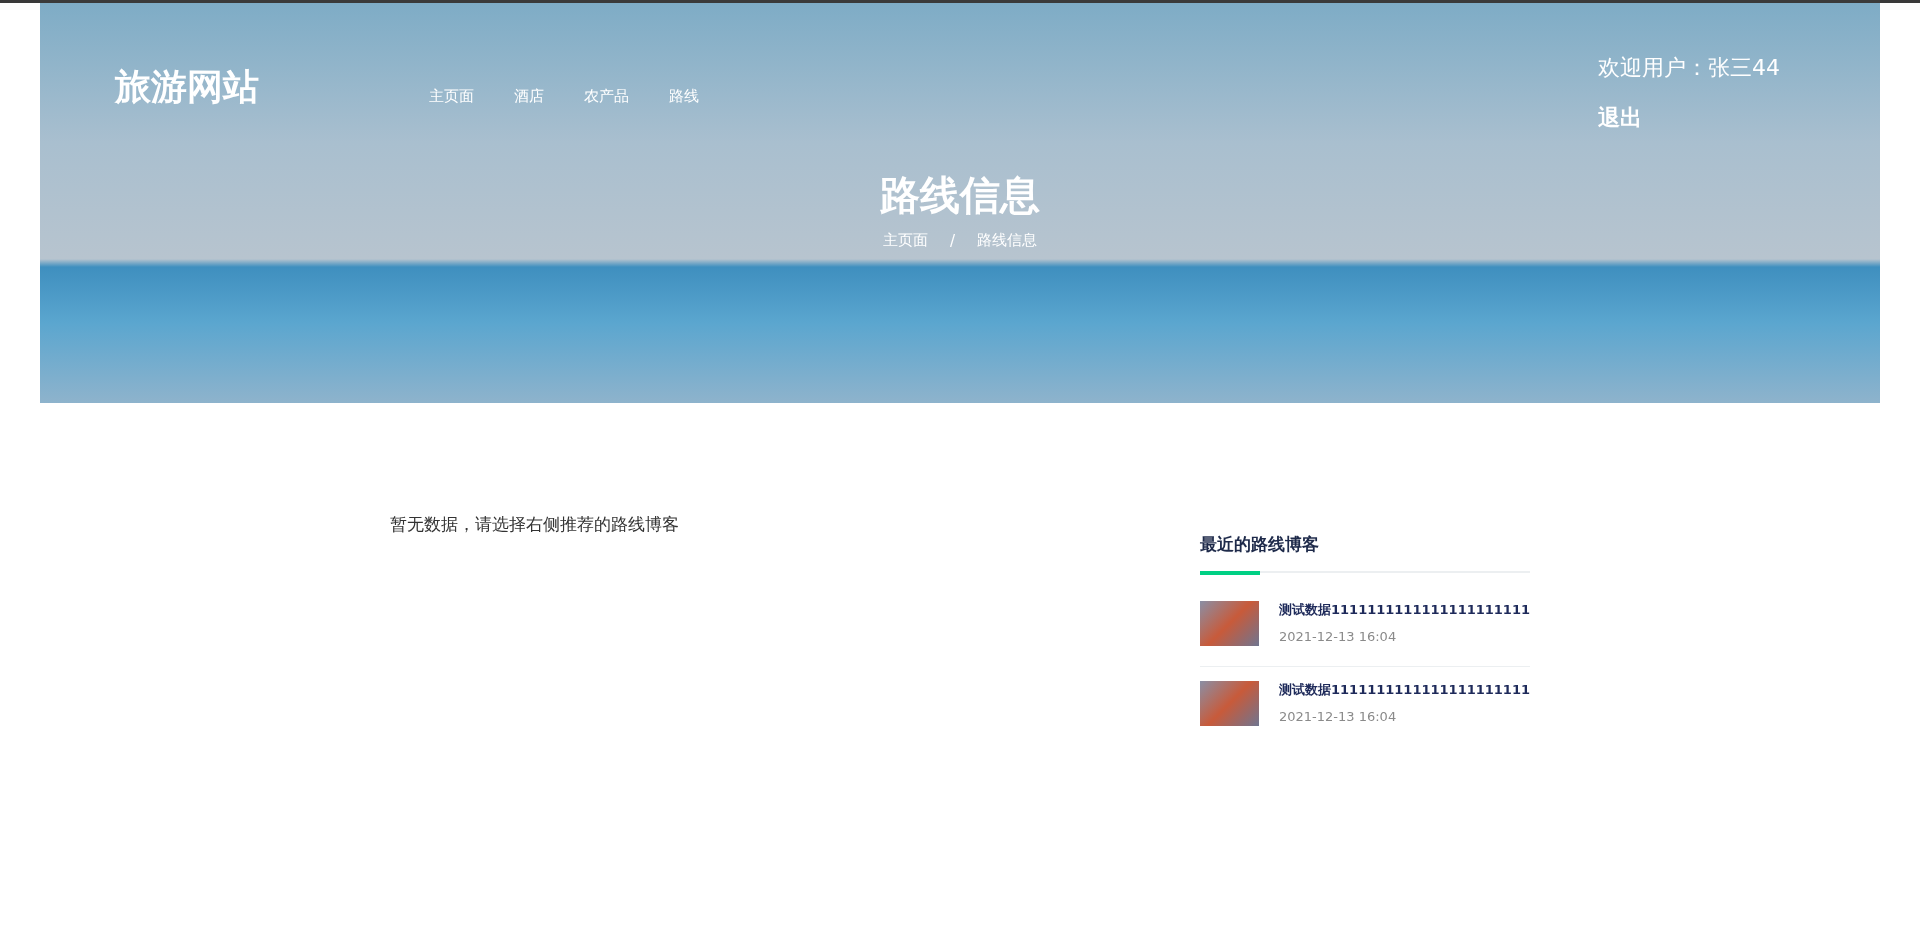 The width and height of the screenshot is (1920, 938). Describe the element at coordinates (684, 96) in the screenshot. I see `nav-link: 路线` at that location.